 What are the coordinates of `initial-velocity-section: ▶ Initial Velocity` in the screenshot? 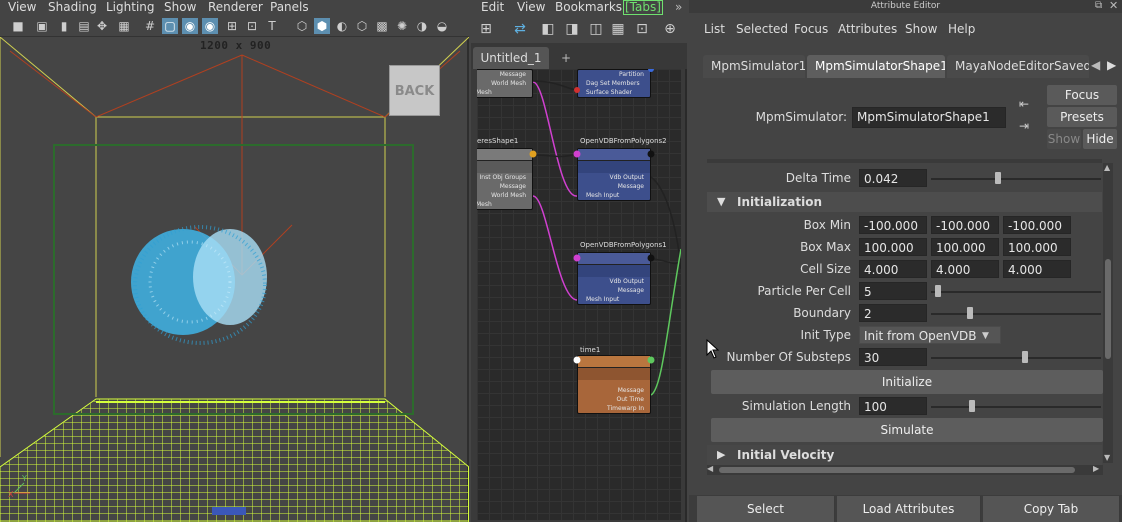 It's located at (904, 455).